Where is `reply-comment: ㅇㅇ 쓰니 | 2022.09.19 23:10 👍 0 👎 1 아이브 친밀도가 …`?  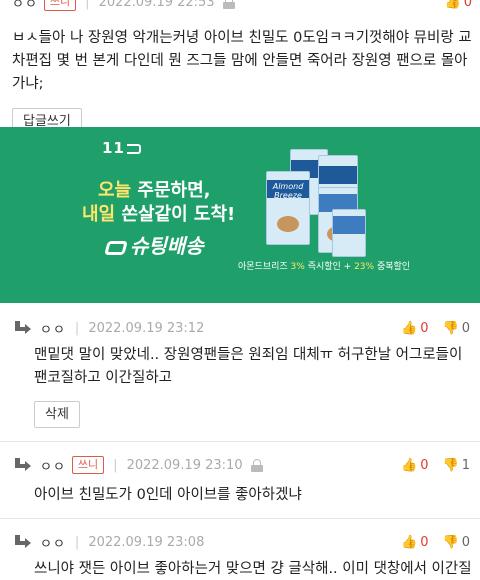
reply-comment: ㅇㅇ 쓰니 | 2022.09.19 23:10 👍 0 👎 1 아이브 친밀도가 … is located at coordinates (241, 480).